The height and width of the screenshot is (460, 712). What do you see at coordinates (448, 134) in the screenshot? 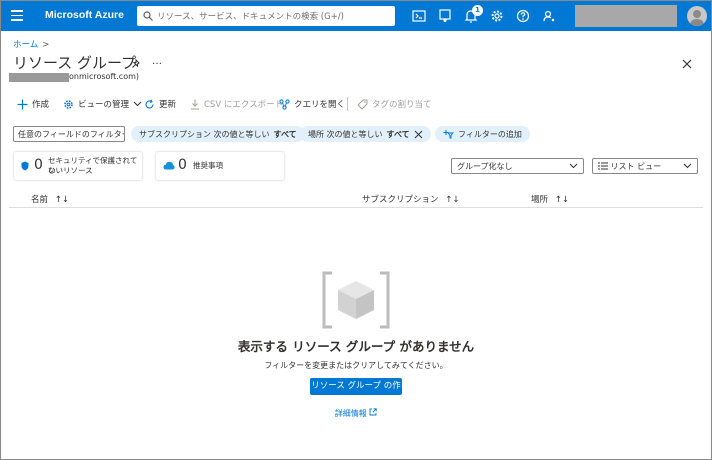
I see `add-filter-icon` at bounding box center [448, 134].